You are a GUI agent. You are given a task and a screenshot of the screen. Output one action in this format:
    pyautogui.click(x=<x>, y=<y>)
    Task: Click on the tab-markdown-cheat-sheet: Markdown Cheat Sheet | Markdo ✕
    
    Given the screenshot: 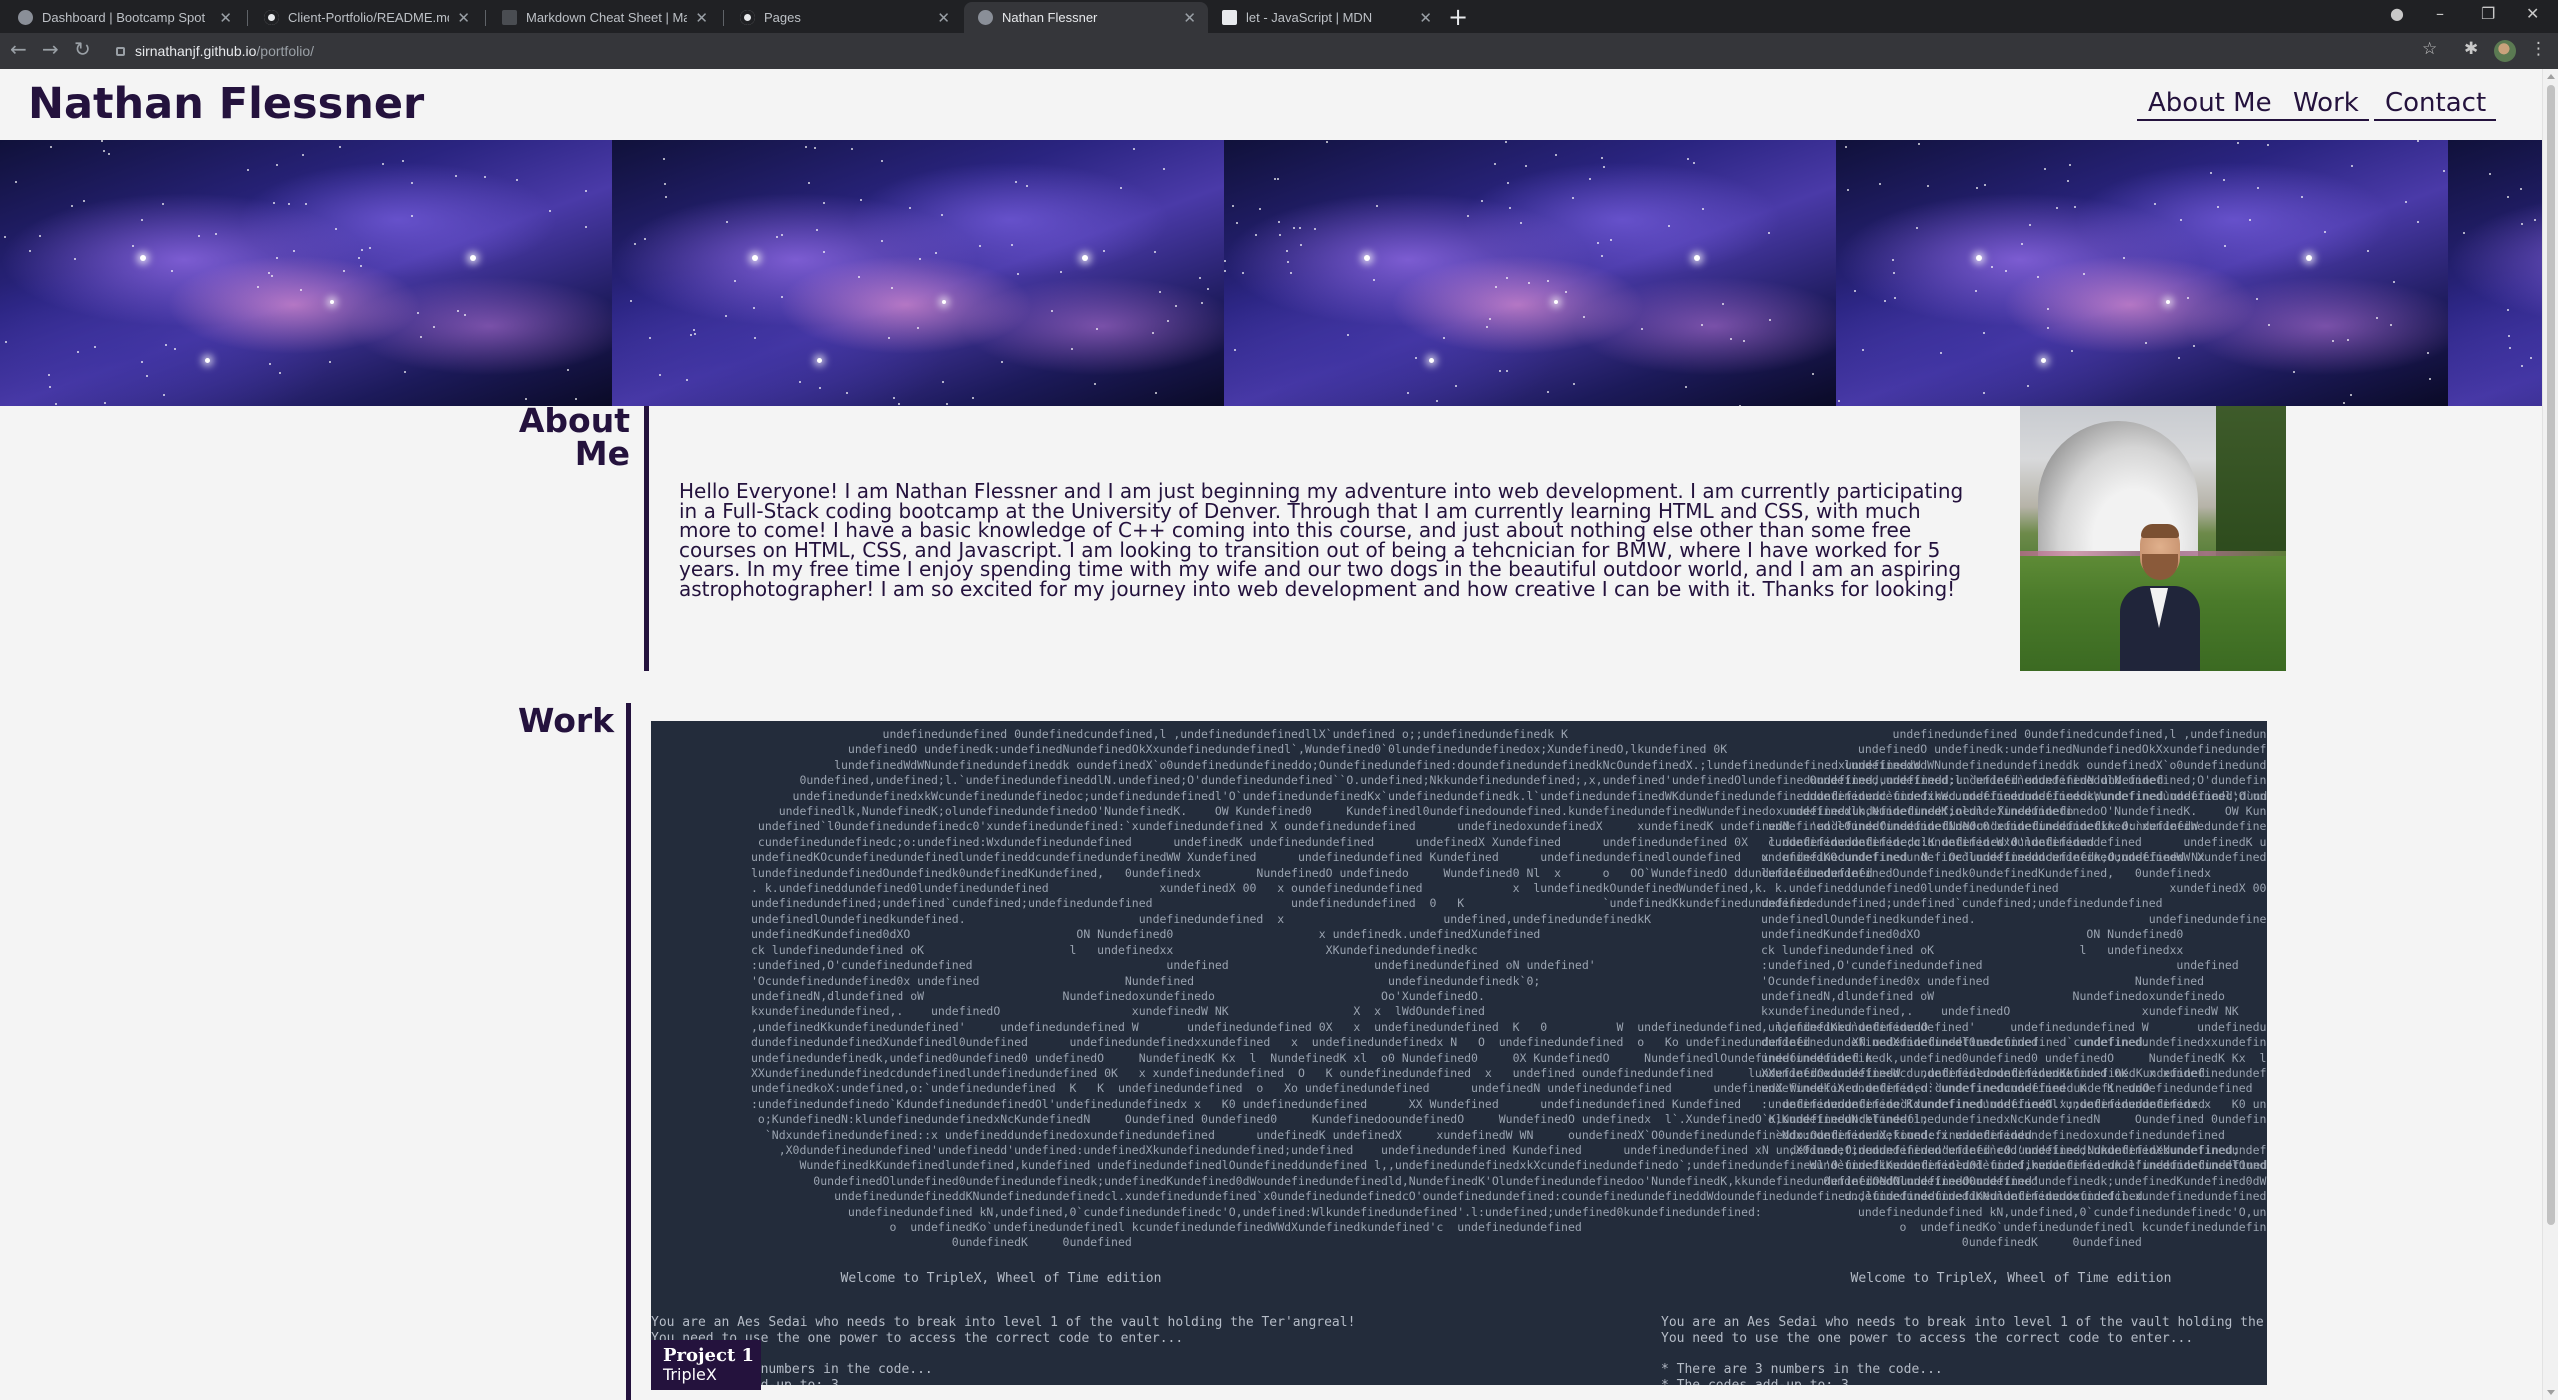 What is the action you would take?
    pyautogui.click(x=604, y=17)
    